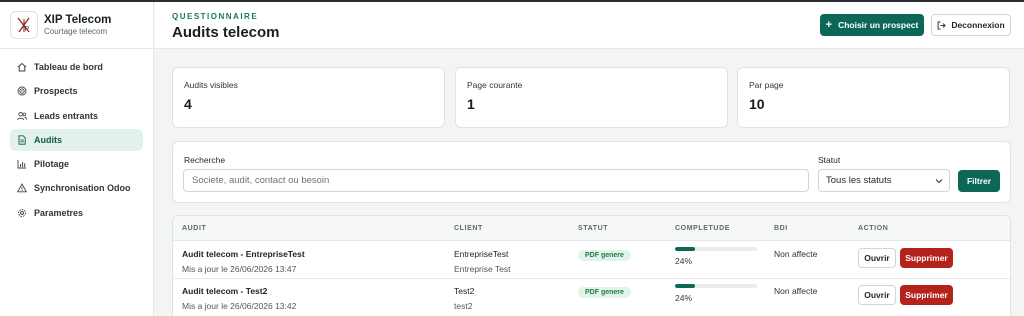  I want to click on stat-card-audits-visibles: Audits visibles 4, so click(308, 97).